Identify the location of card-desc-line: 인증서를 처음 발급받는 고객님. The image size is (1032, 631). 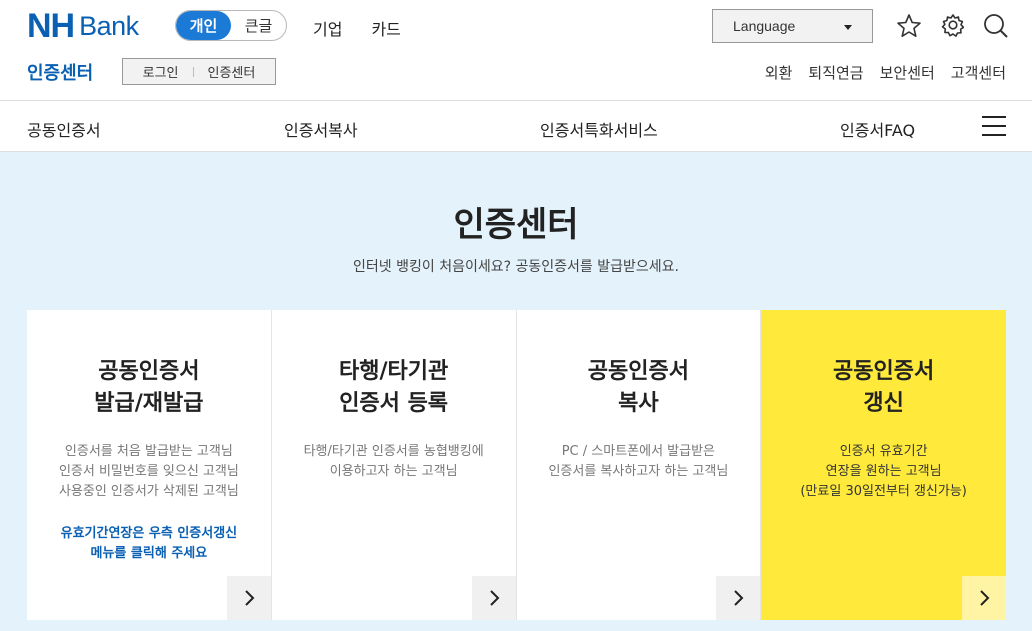
(148, 451).